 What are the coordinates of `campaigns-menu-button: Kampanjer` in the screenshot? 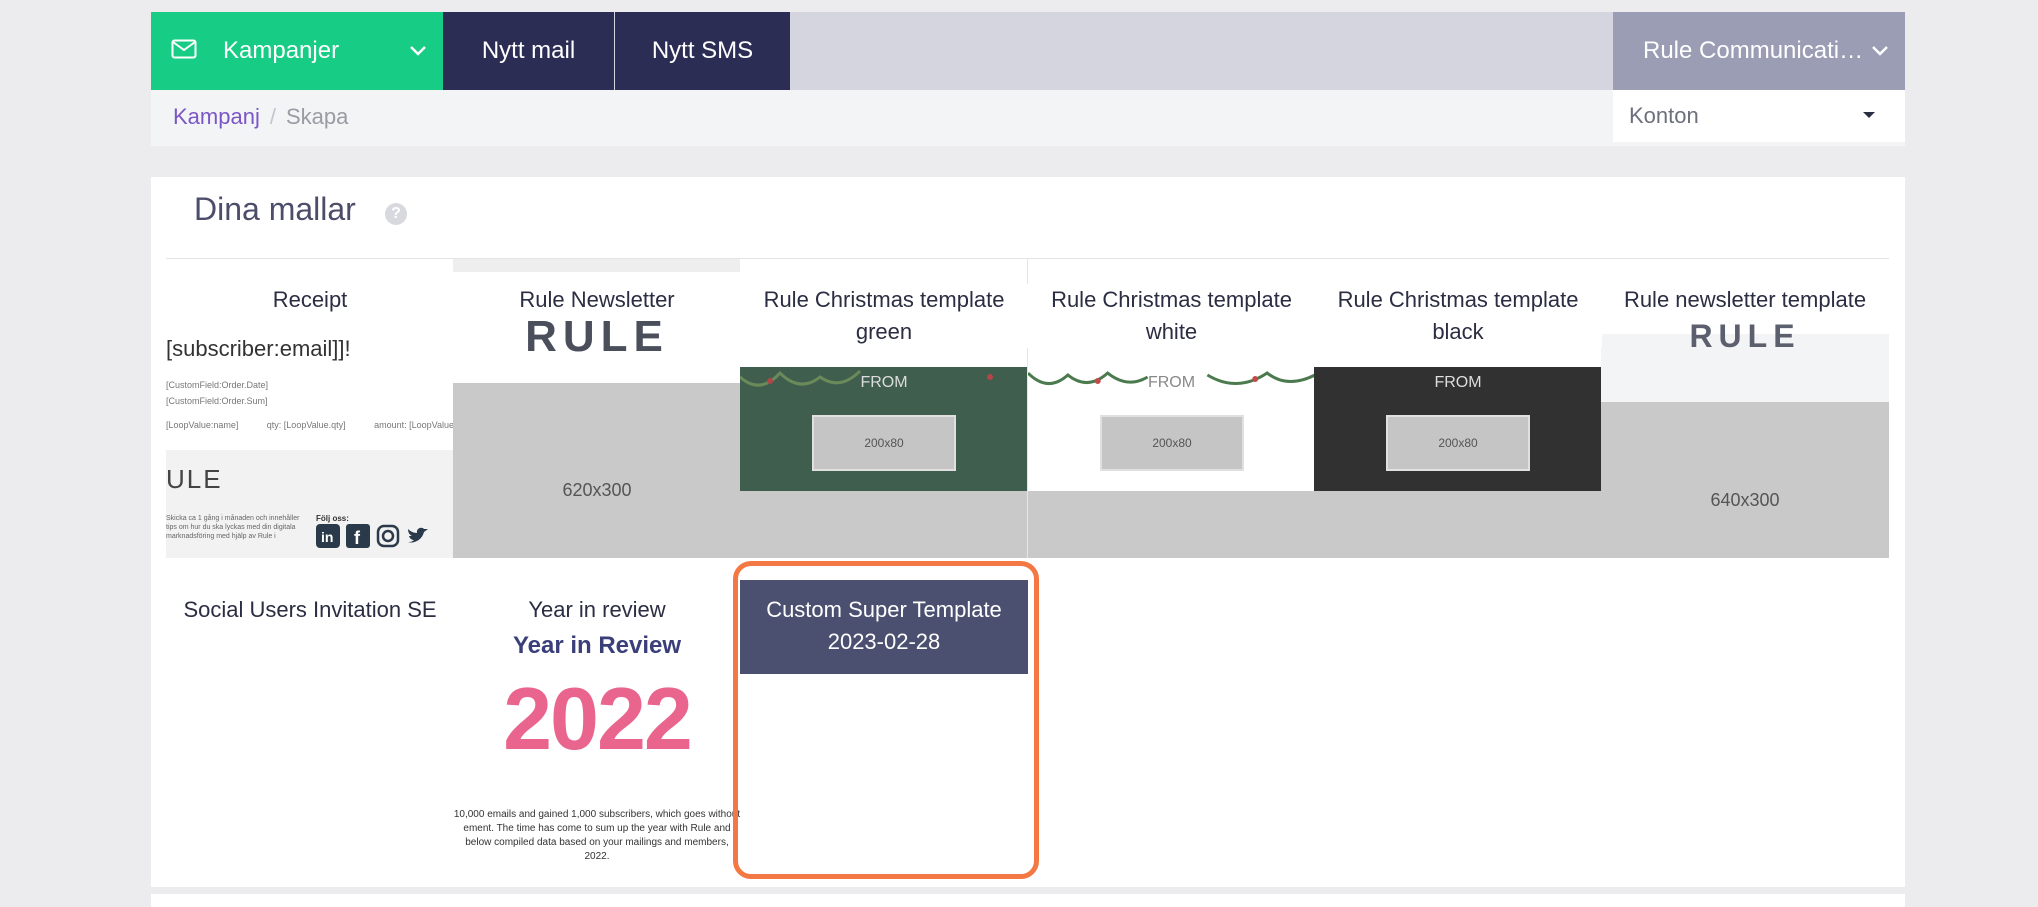 It's located at (297, 51).